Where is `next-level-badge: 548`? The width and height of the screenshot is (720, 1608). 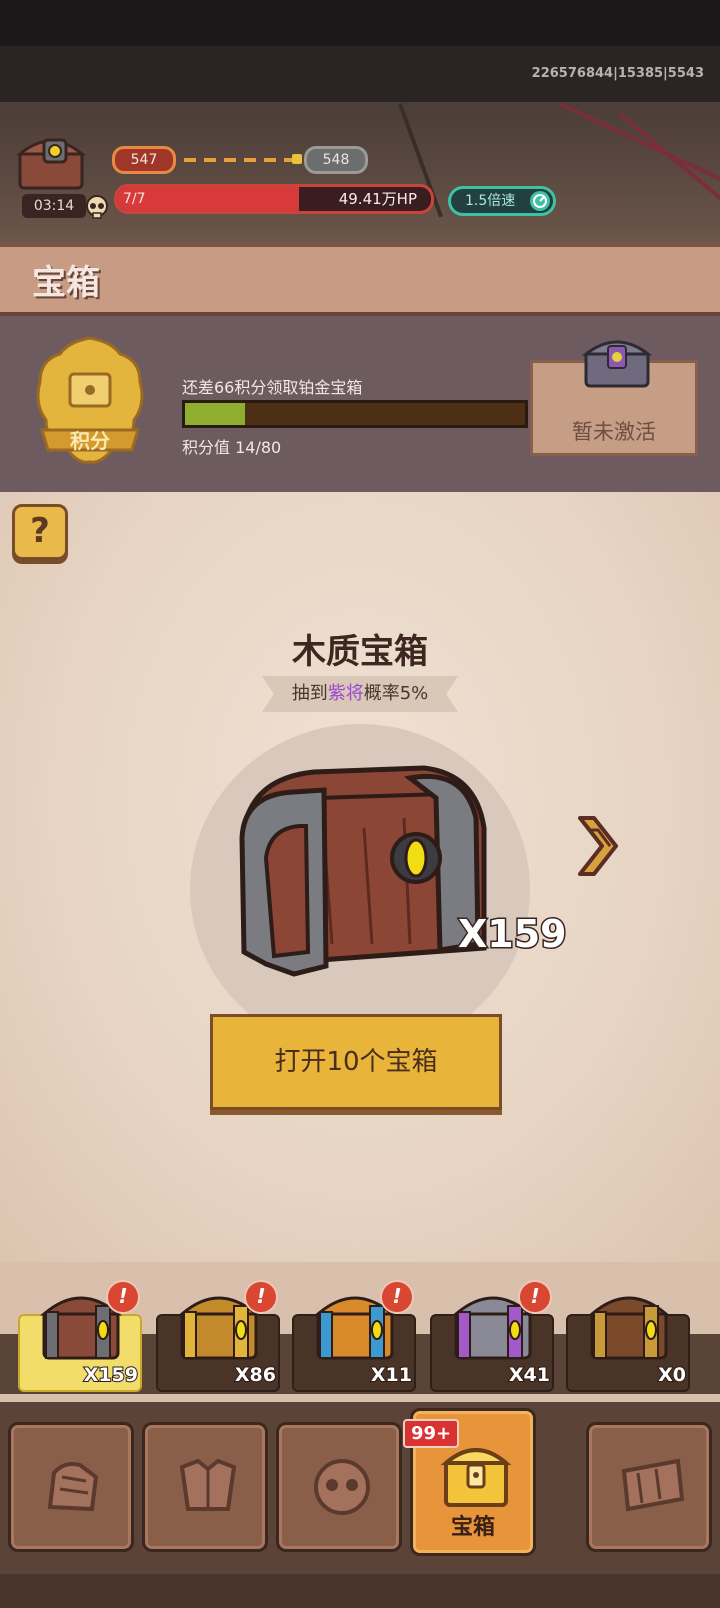
next-level-badge: 548 is located at coordinates (336, 160).